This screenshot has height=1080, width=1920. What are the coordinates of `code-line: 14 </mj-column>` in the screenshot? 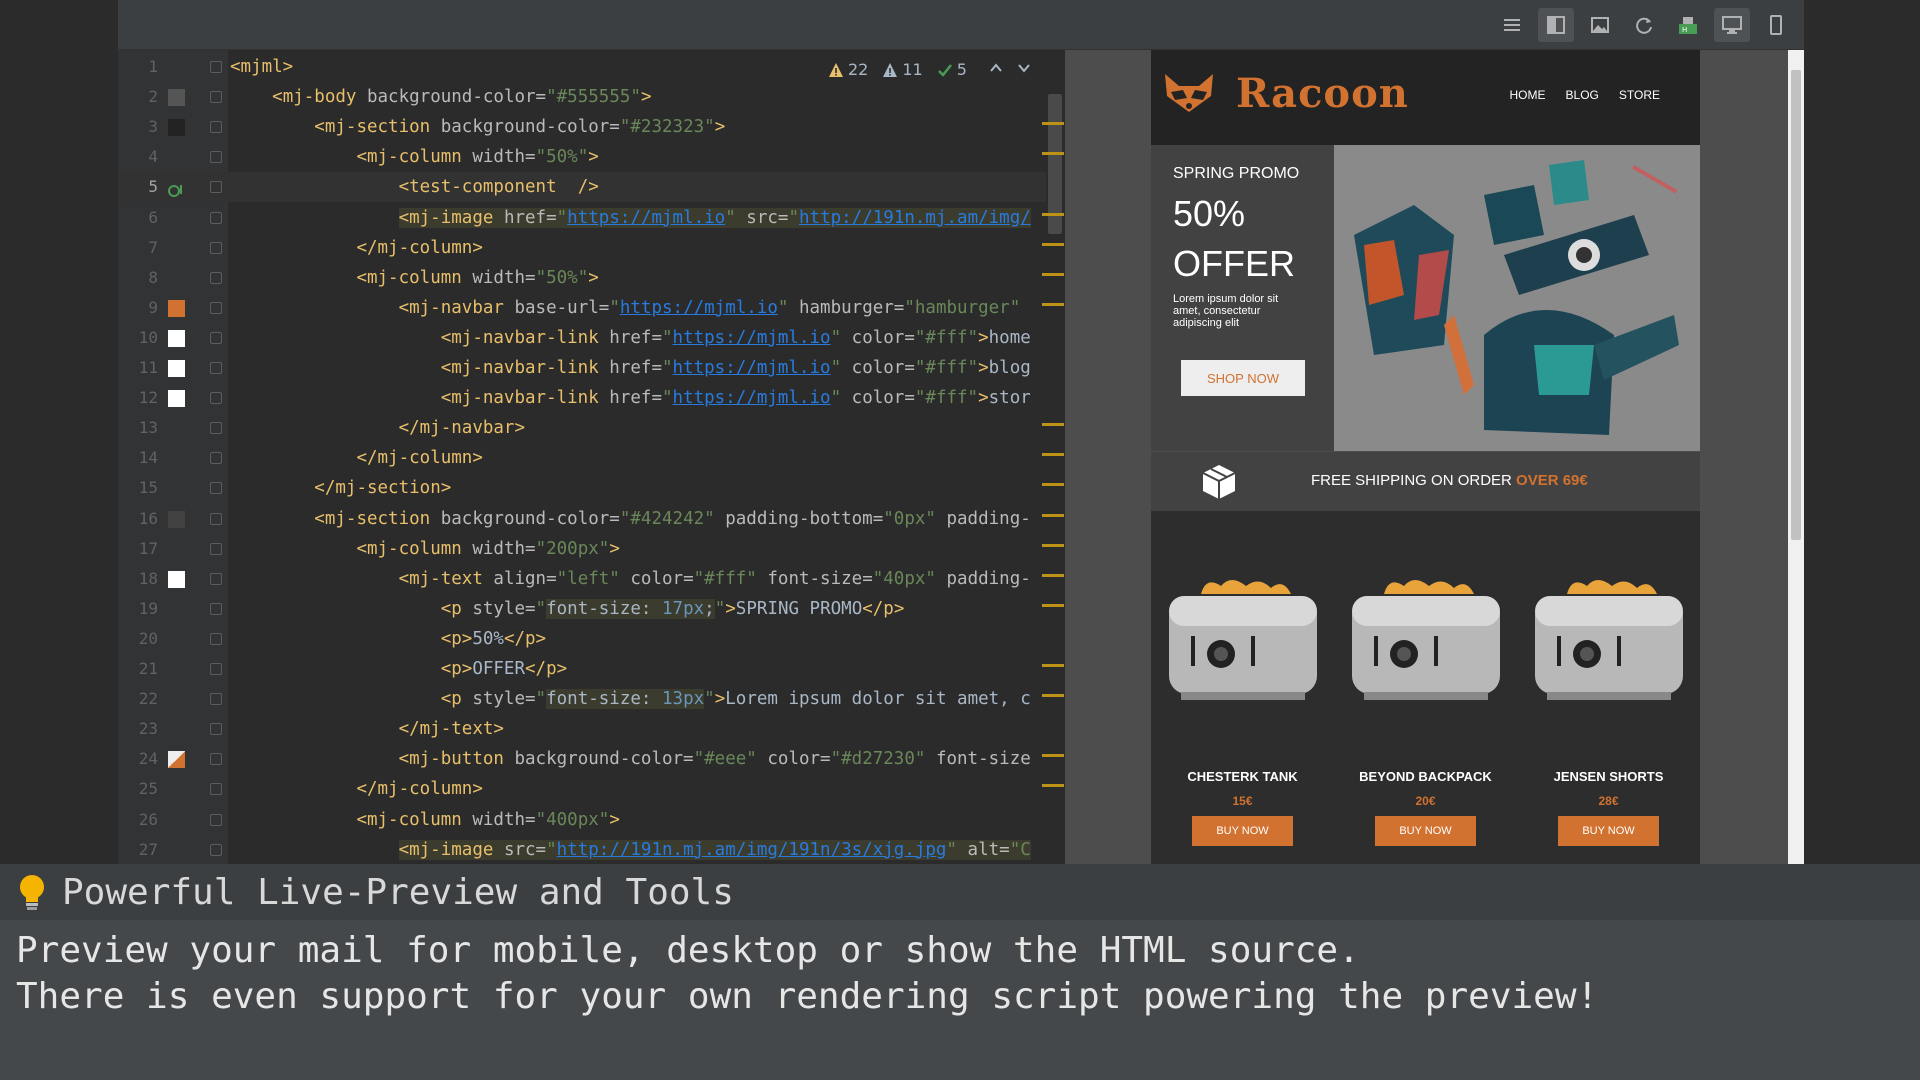 It's located at (591, 458).